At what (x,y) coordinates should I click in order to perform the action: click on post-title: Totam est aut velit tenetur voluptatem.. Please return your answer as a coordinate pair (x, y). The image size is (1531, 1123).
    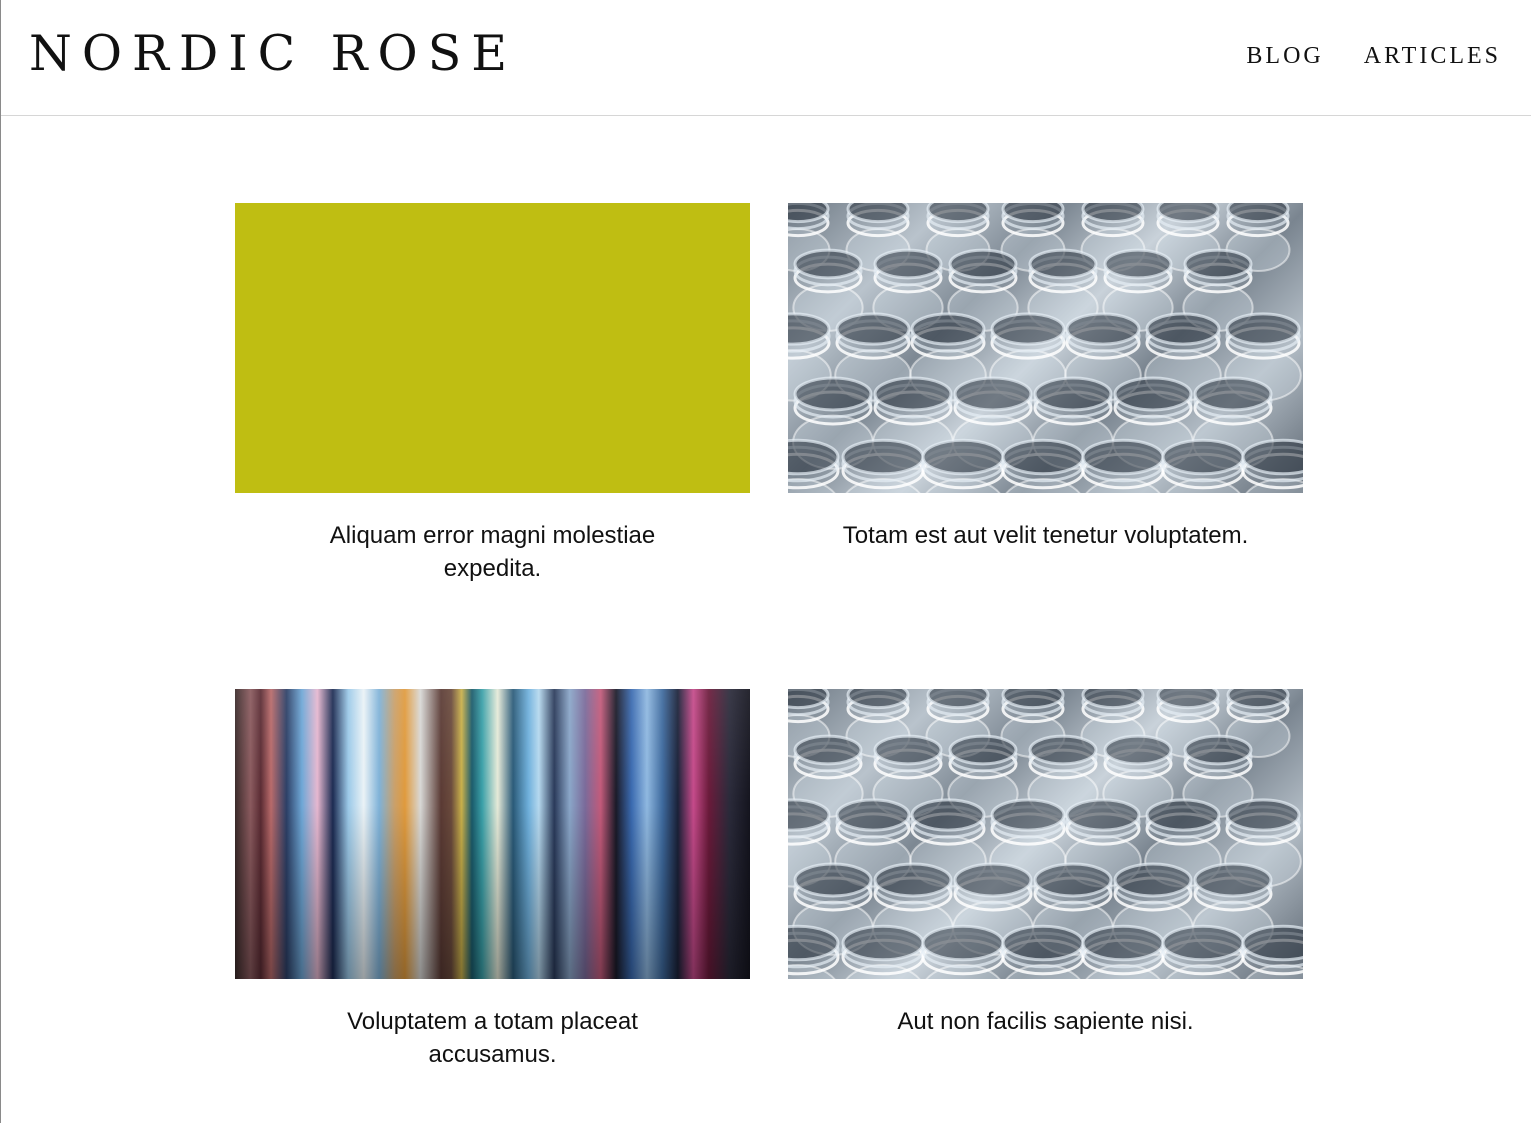
    Looking at the image, I should click on (1046, 535).